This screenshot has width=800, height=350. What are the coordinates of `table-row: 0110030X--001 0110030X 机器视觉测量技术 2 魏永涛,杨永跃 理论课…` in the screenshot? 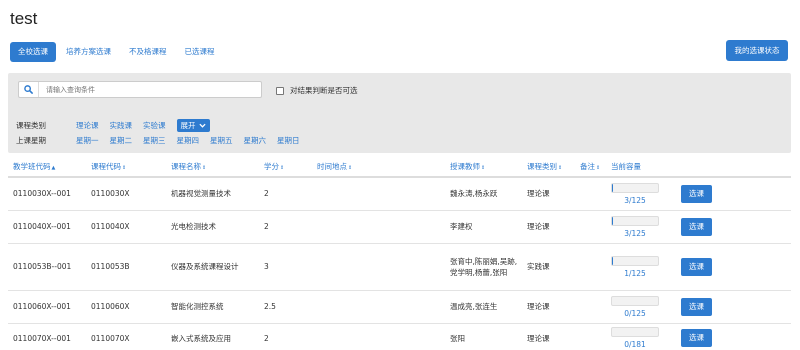 It's located at (399, 194).